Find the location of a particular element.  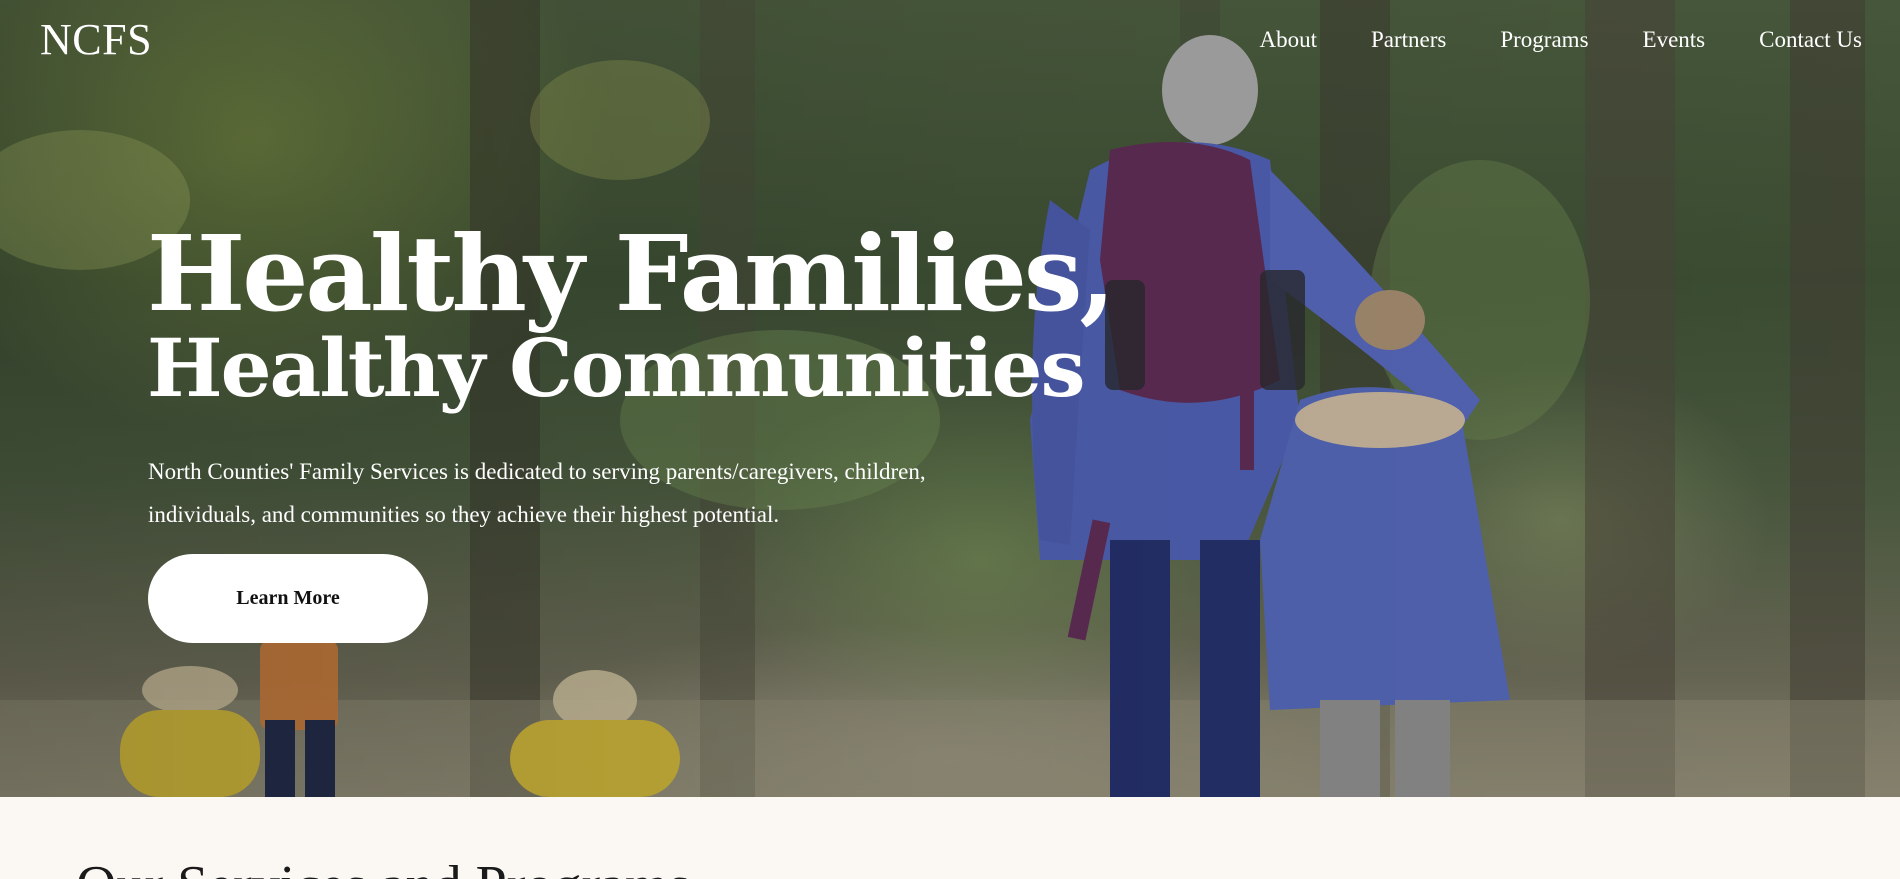

nav-link-about: About is located at coordinates (1288, 39).